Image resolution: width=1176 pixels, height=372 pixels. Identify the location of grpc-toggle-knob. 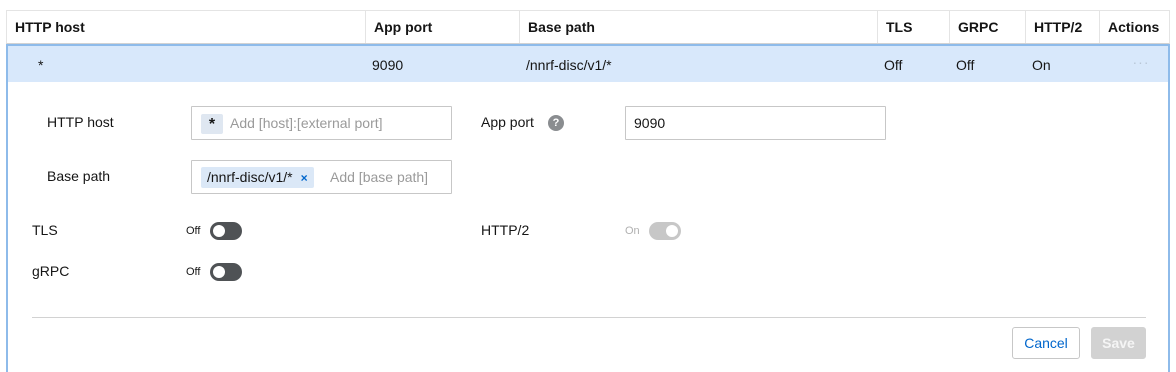
(219, 272).